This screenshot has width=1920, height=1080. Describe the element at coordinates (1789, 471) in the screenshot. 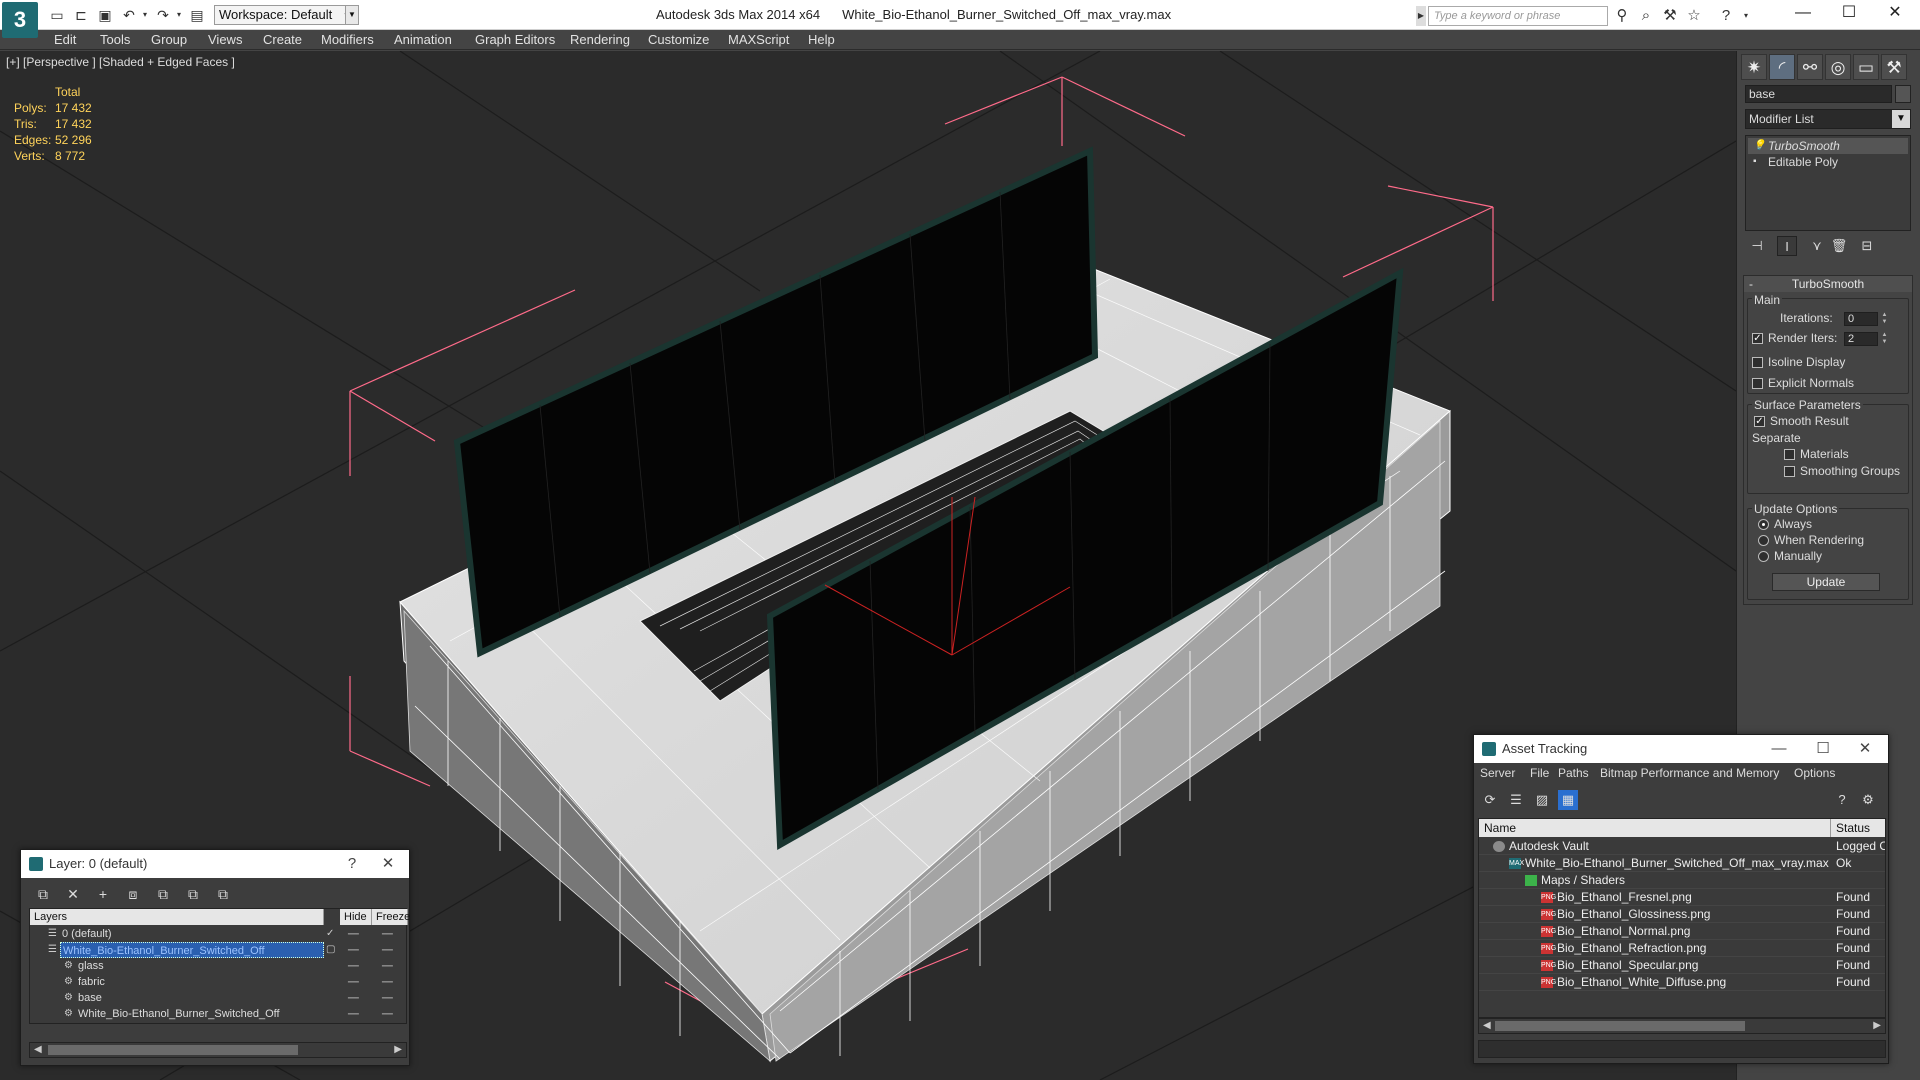

I see `smoothing-groups-checkbox` at that location.